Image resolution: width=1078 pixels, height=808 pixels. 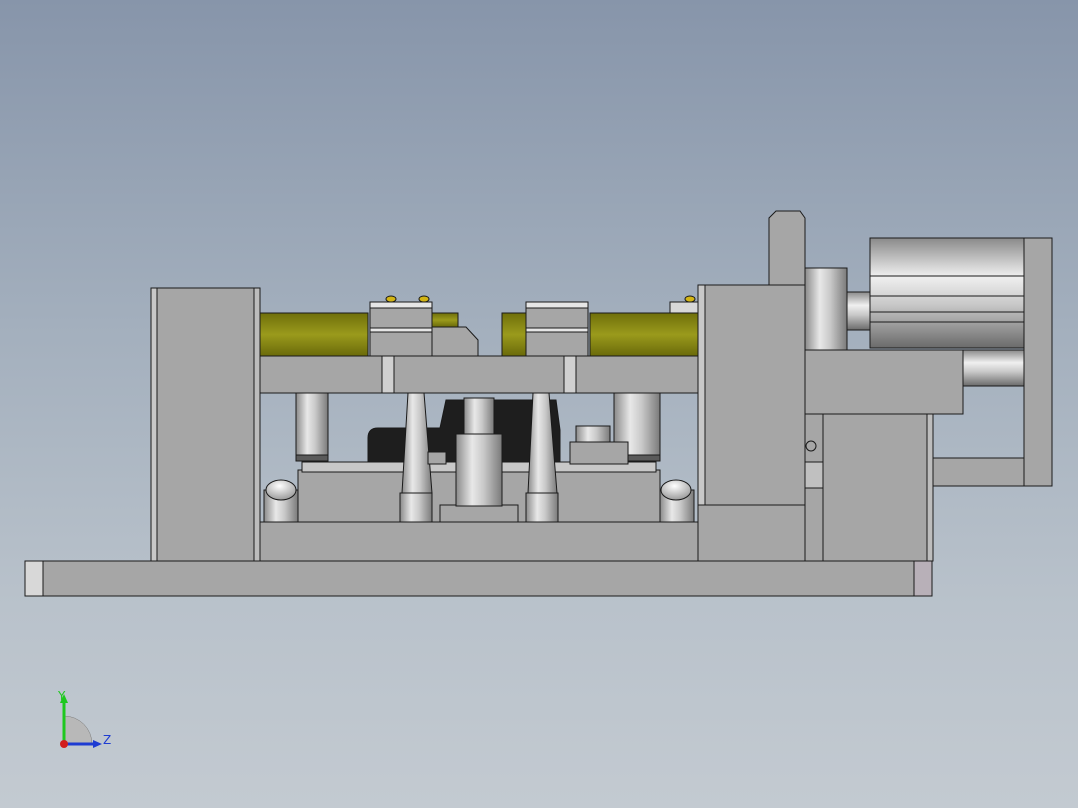 What do you see at coordinates (61, 696) in the screenshot?
I see `y-axis-label: Y` at bounding box center [61, 696].